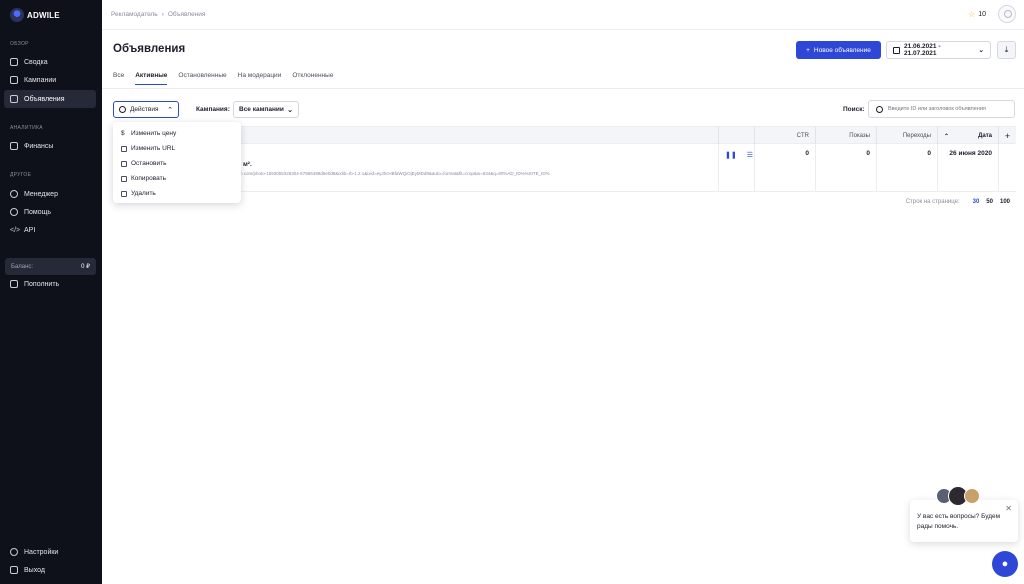 The image size is (1024, 584). Describe the element at coordinates (731, 155) in the screenshot. I see `pause-icon: ❚❚` at that location.